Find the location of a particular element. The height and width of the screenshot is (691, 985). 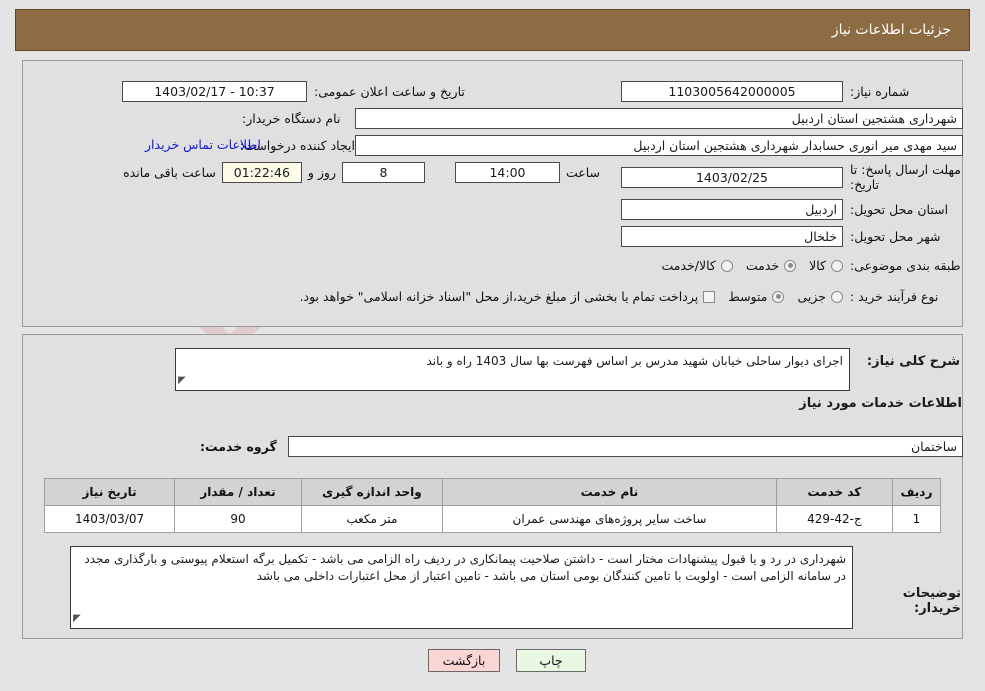

city-label: شهر محل تحویل: is located at coordinates (895, 236).